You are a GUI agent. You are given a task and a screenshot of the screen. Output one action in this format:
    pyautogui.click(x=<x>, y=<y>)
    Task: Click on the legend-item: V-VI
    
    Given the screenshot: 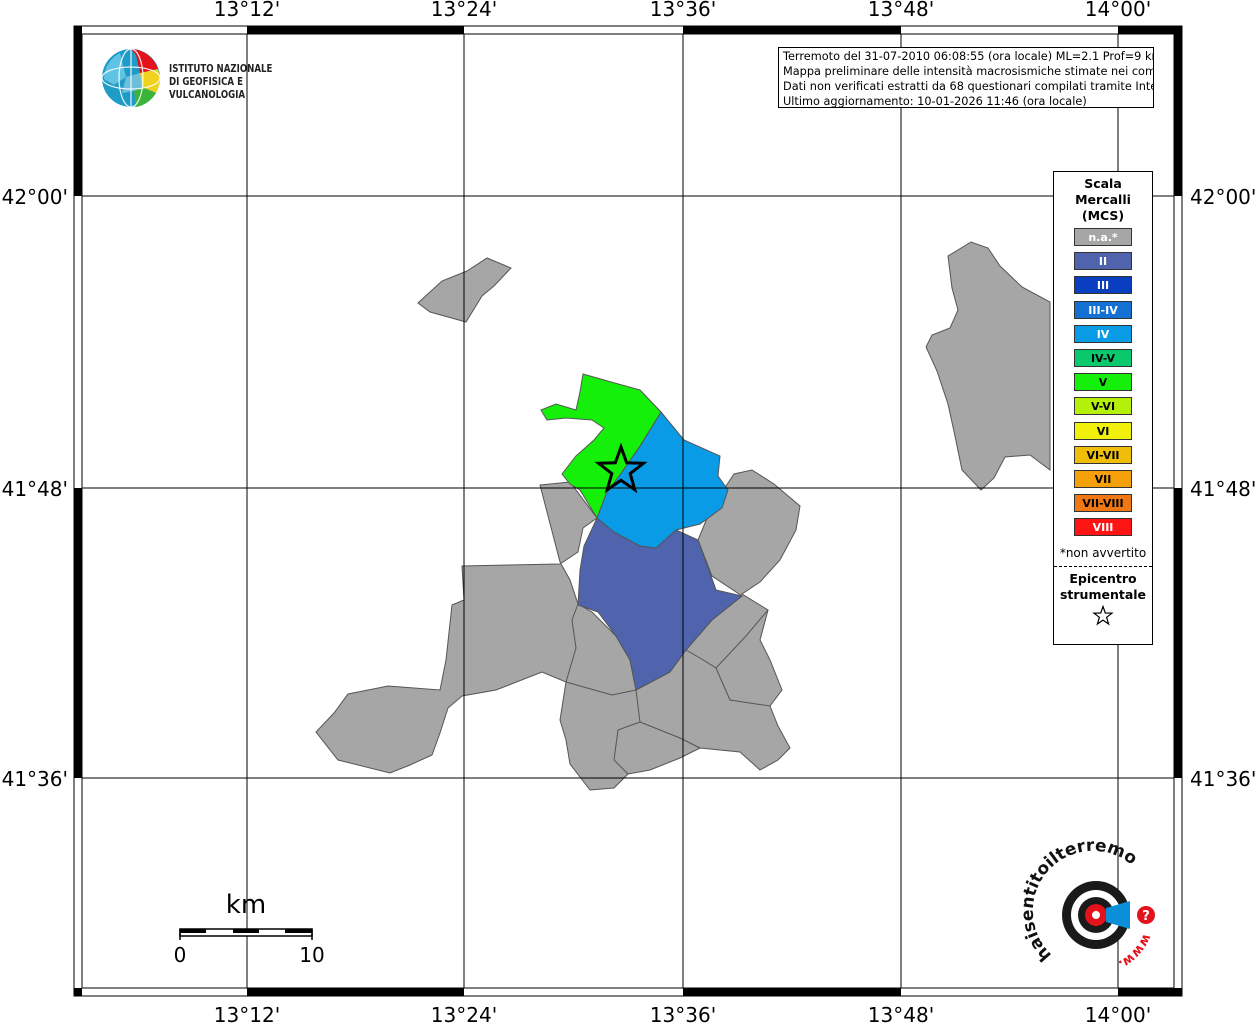 What is the action you would take?
    pyautogui.click(x=1103, y=406)
    